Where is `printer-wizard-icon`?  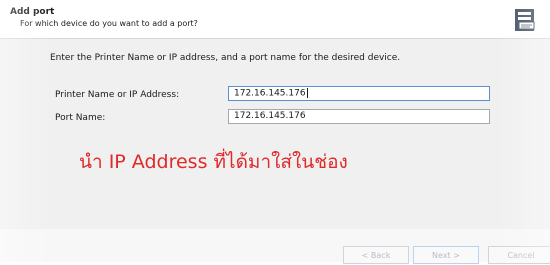
printer-wizard-icon is located at coordinates (525, 20).